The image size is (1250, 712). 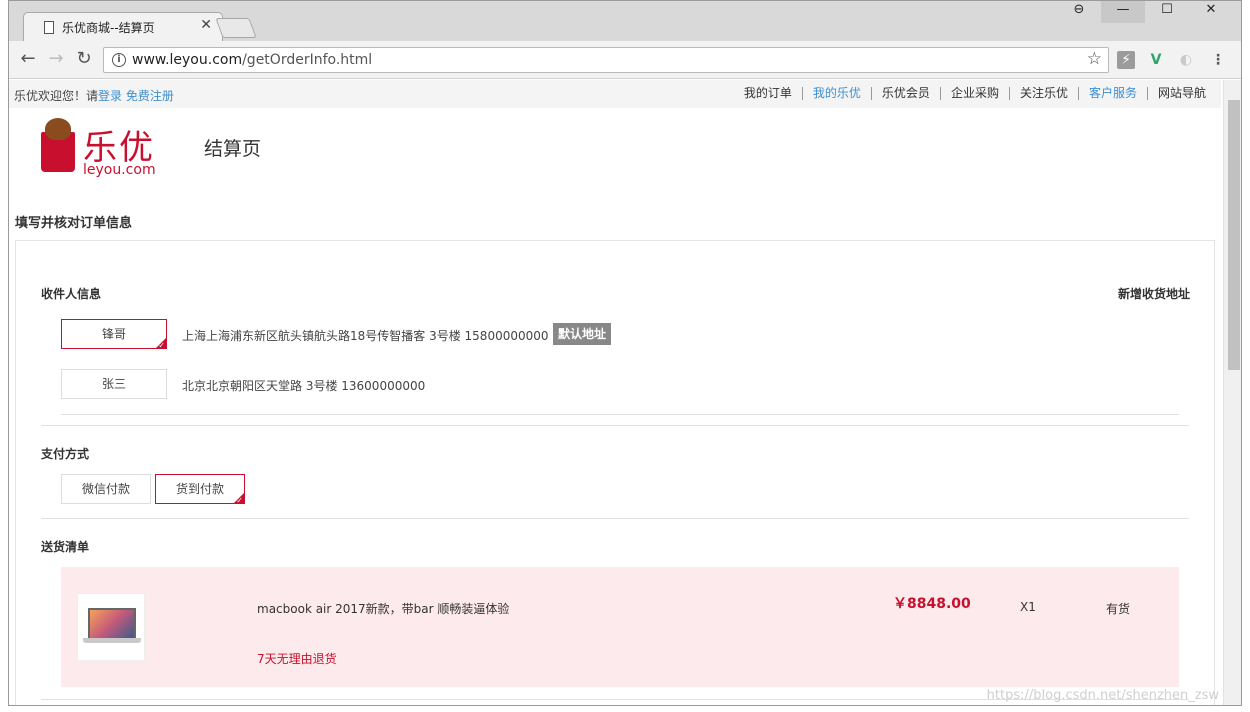 I want to click on account-icon: ⊖, so click(x=1079, y=12).